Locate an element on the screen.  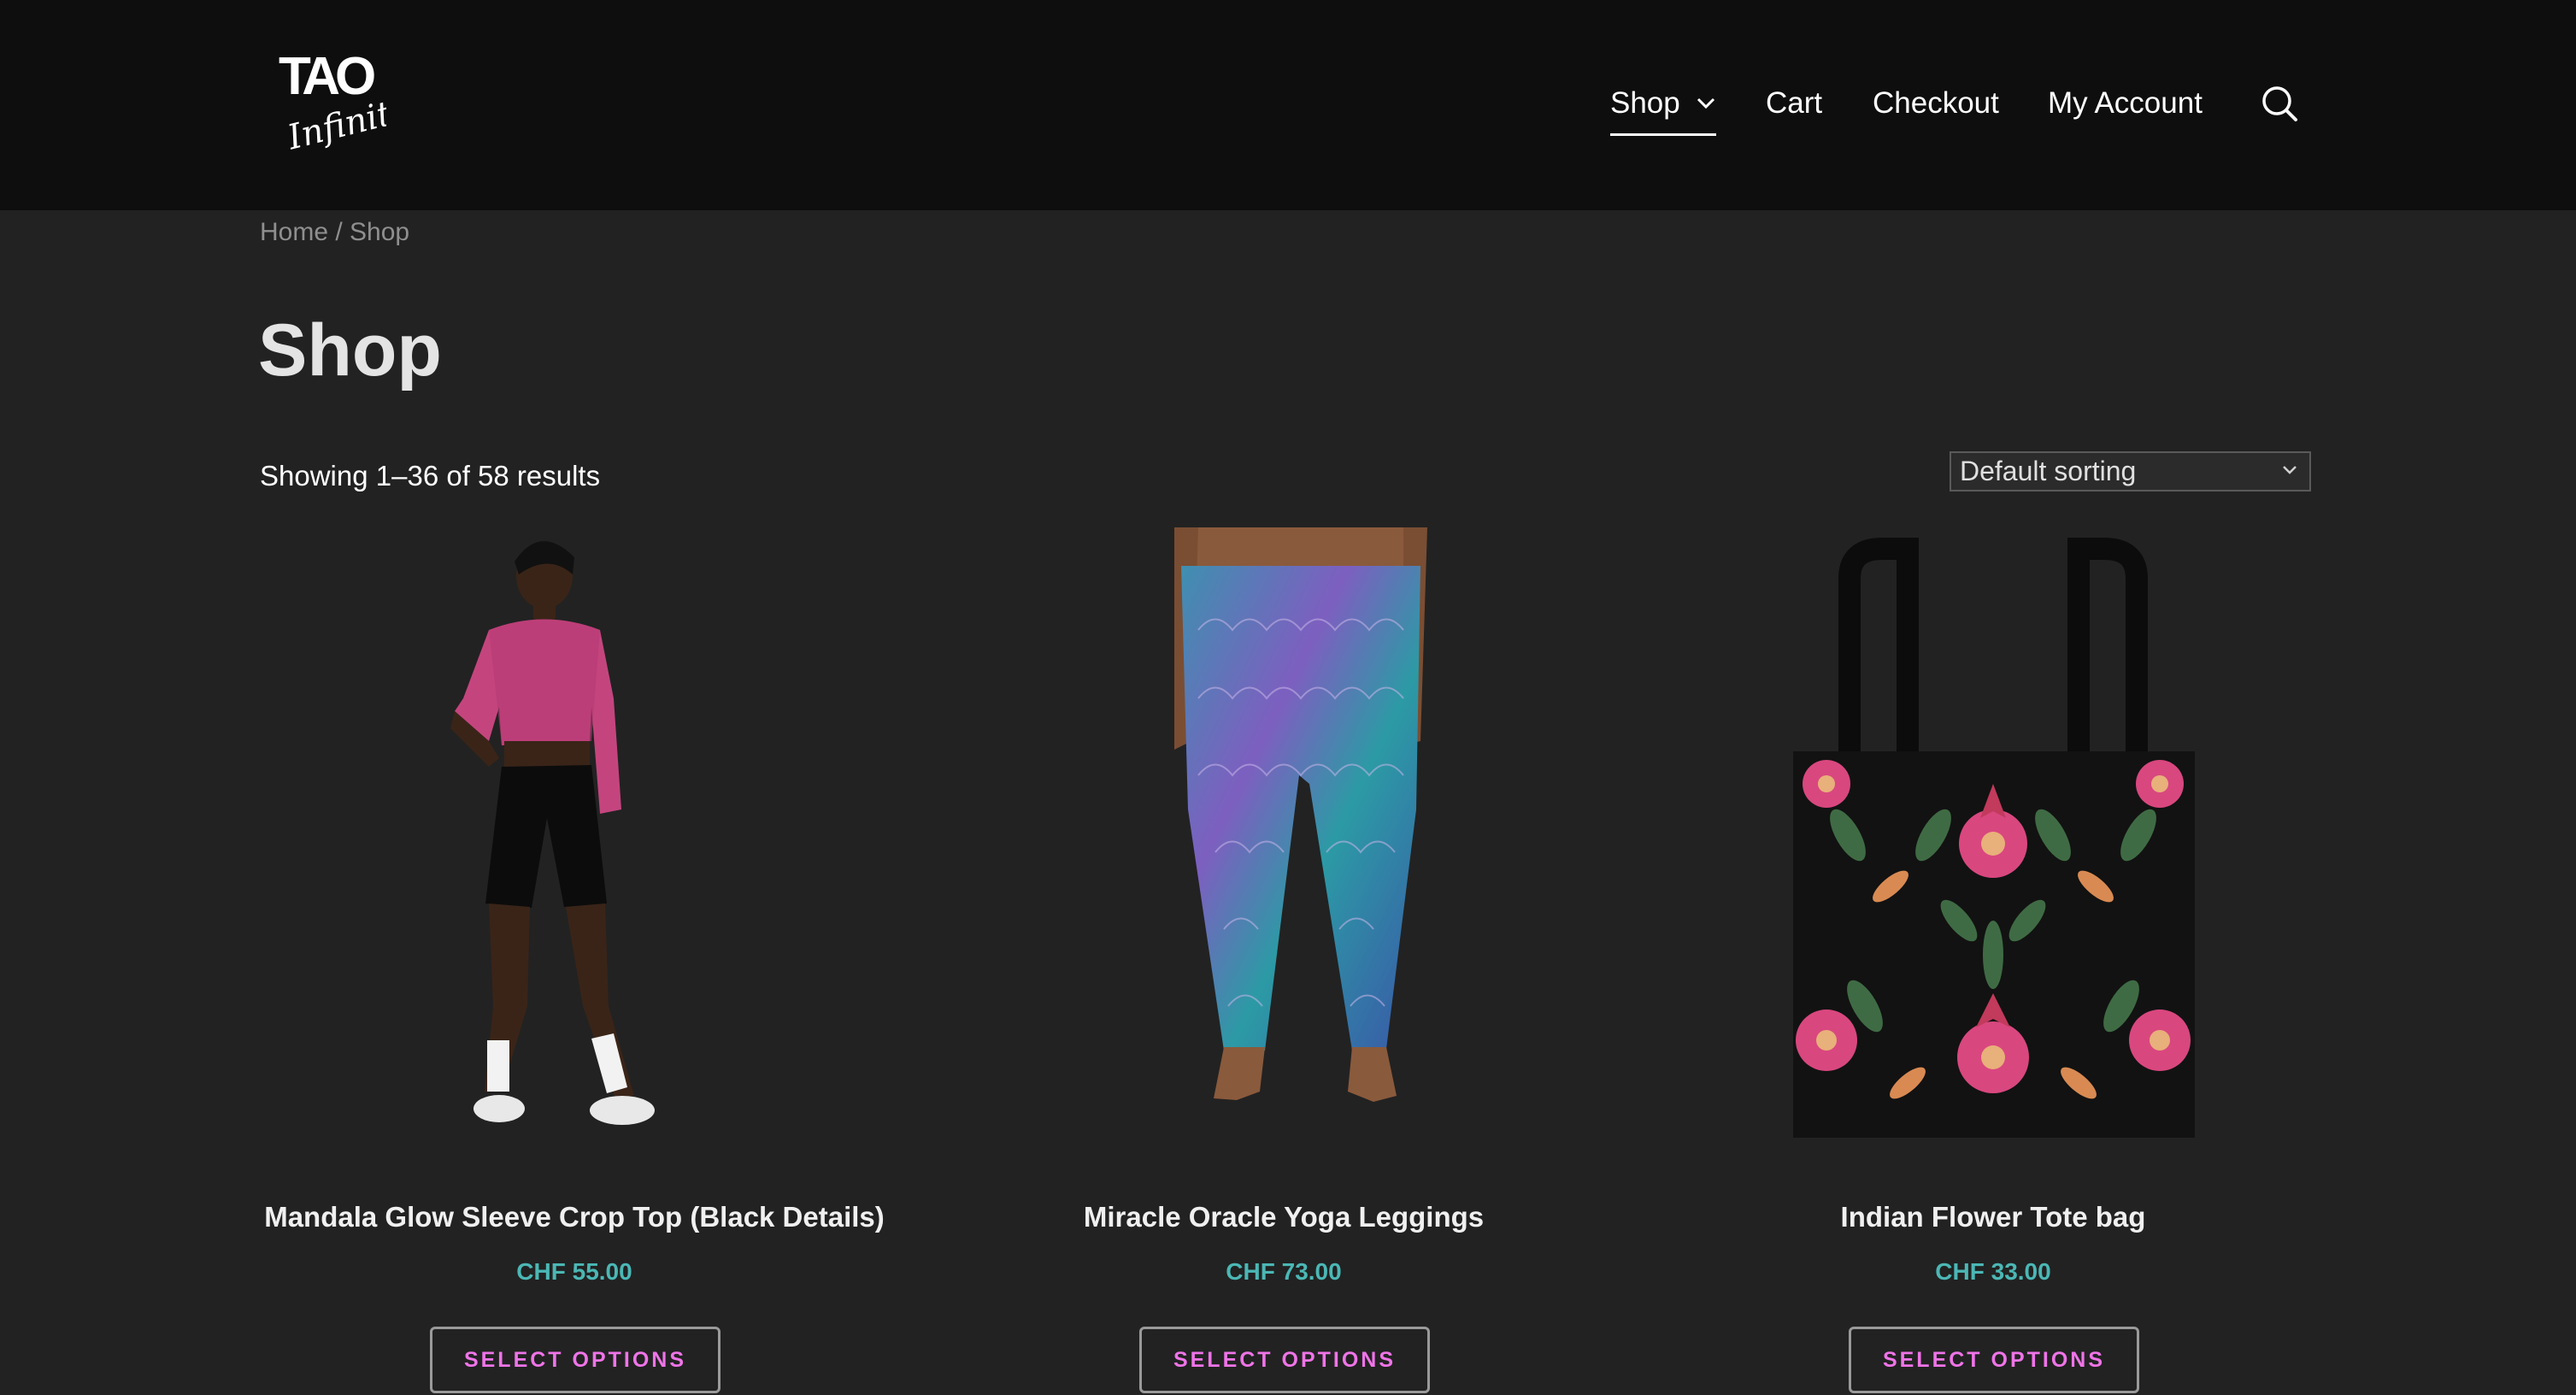
product-price: CHF 33.00 is located at coordinates (1993, 1271).